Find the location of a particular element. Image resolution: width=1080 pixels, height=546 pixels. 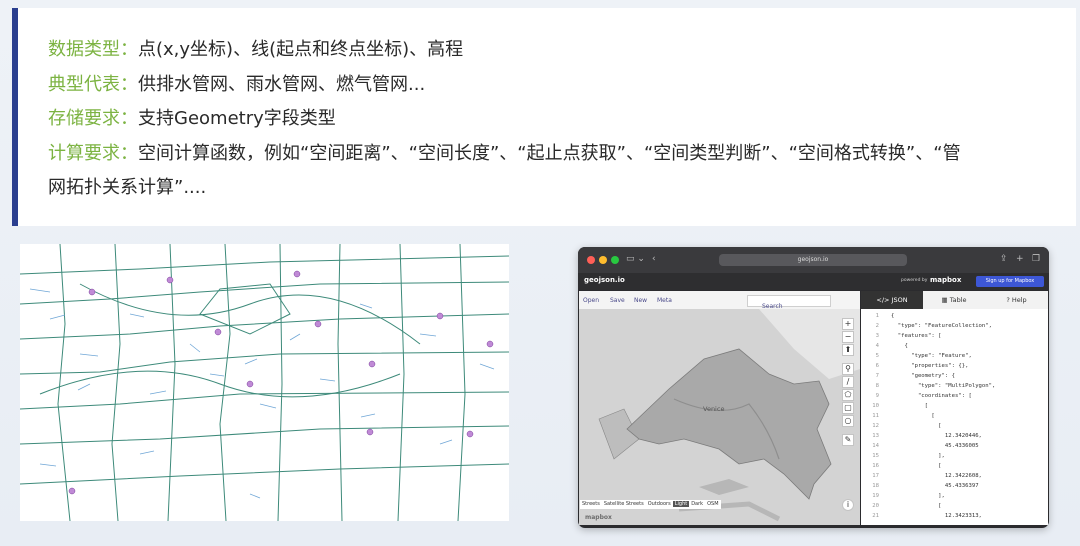

minimize-dot is located at coordinates (603, 260).